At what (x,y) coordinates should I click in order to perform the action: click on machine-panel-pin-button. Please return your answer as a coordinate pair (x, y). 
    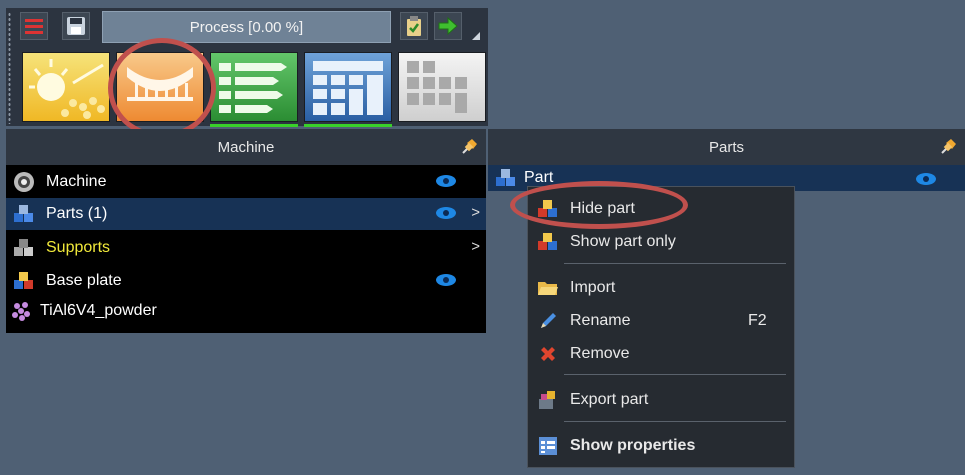
    Looking at the image, I should click on (469, 147).